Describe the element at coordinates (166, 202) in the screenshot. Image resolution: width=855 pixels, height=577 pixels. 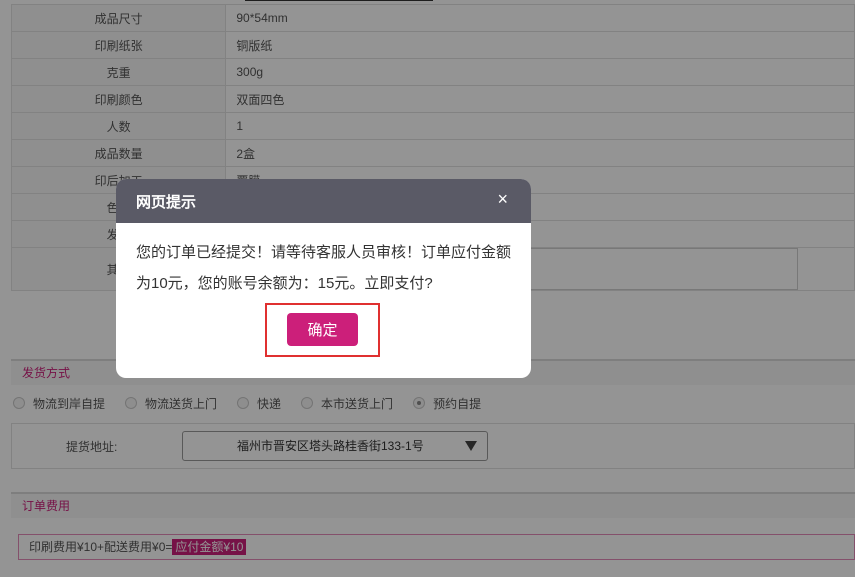
I see `dialog-title: 网页提示` at that location.